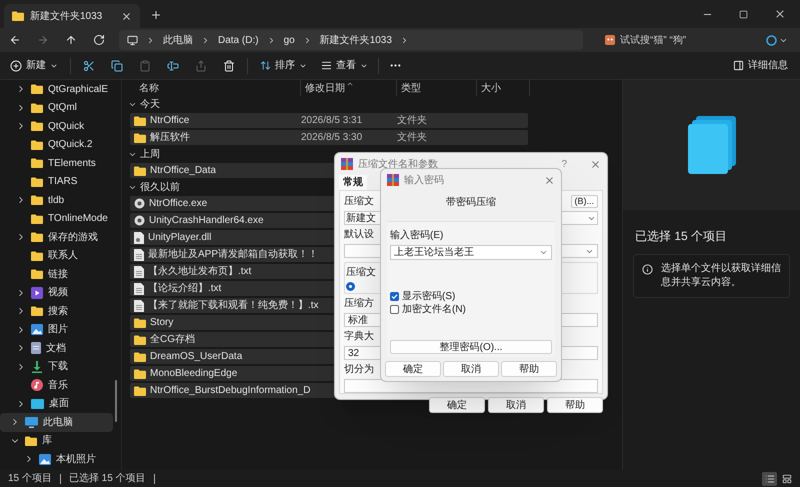  What do you see at coordinates (37, 292) in the screenshot?
I see `video-icon` at bounding box center [37, 292].